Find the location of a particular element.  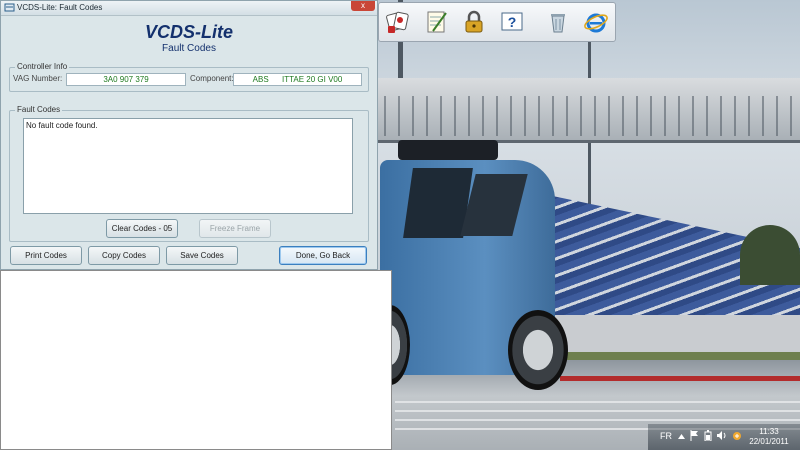

done-go-back-button: Done, Go Back is located at coordinates (323, 255).